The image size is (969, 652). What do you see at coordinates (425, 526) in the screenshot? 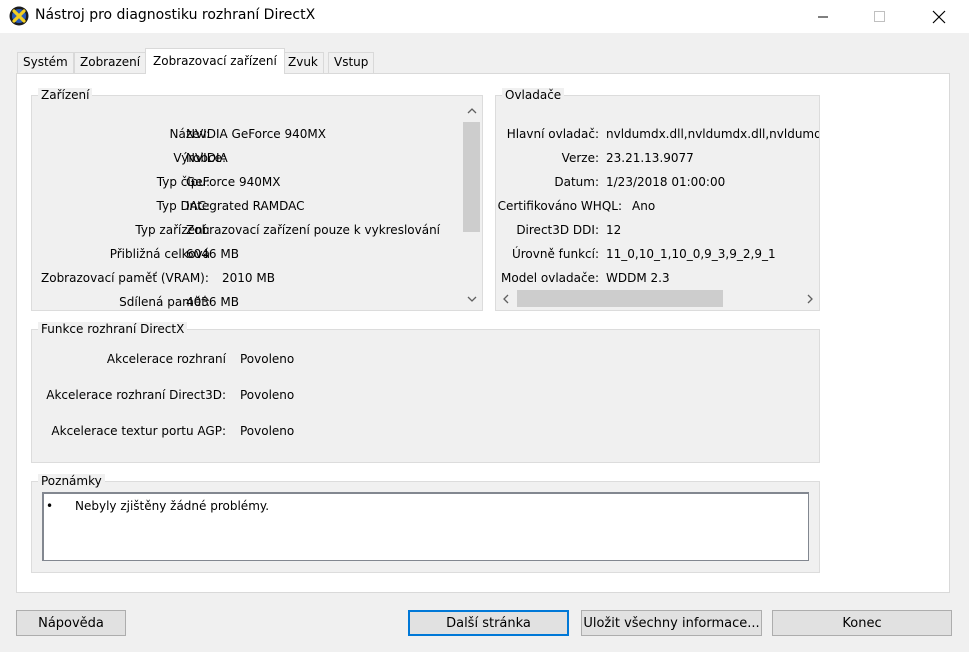
I see `notes-box: • Nebyly zjištěny žádné problémy.` at bounding box center [425, 526].